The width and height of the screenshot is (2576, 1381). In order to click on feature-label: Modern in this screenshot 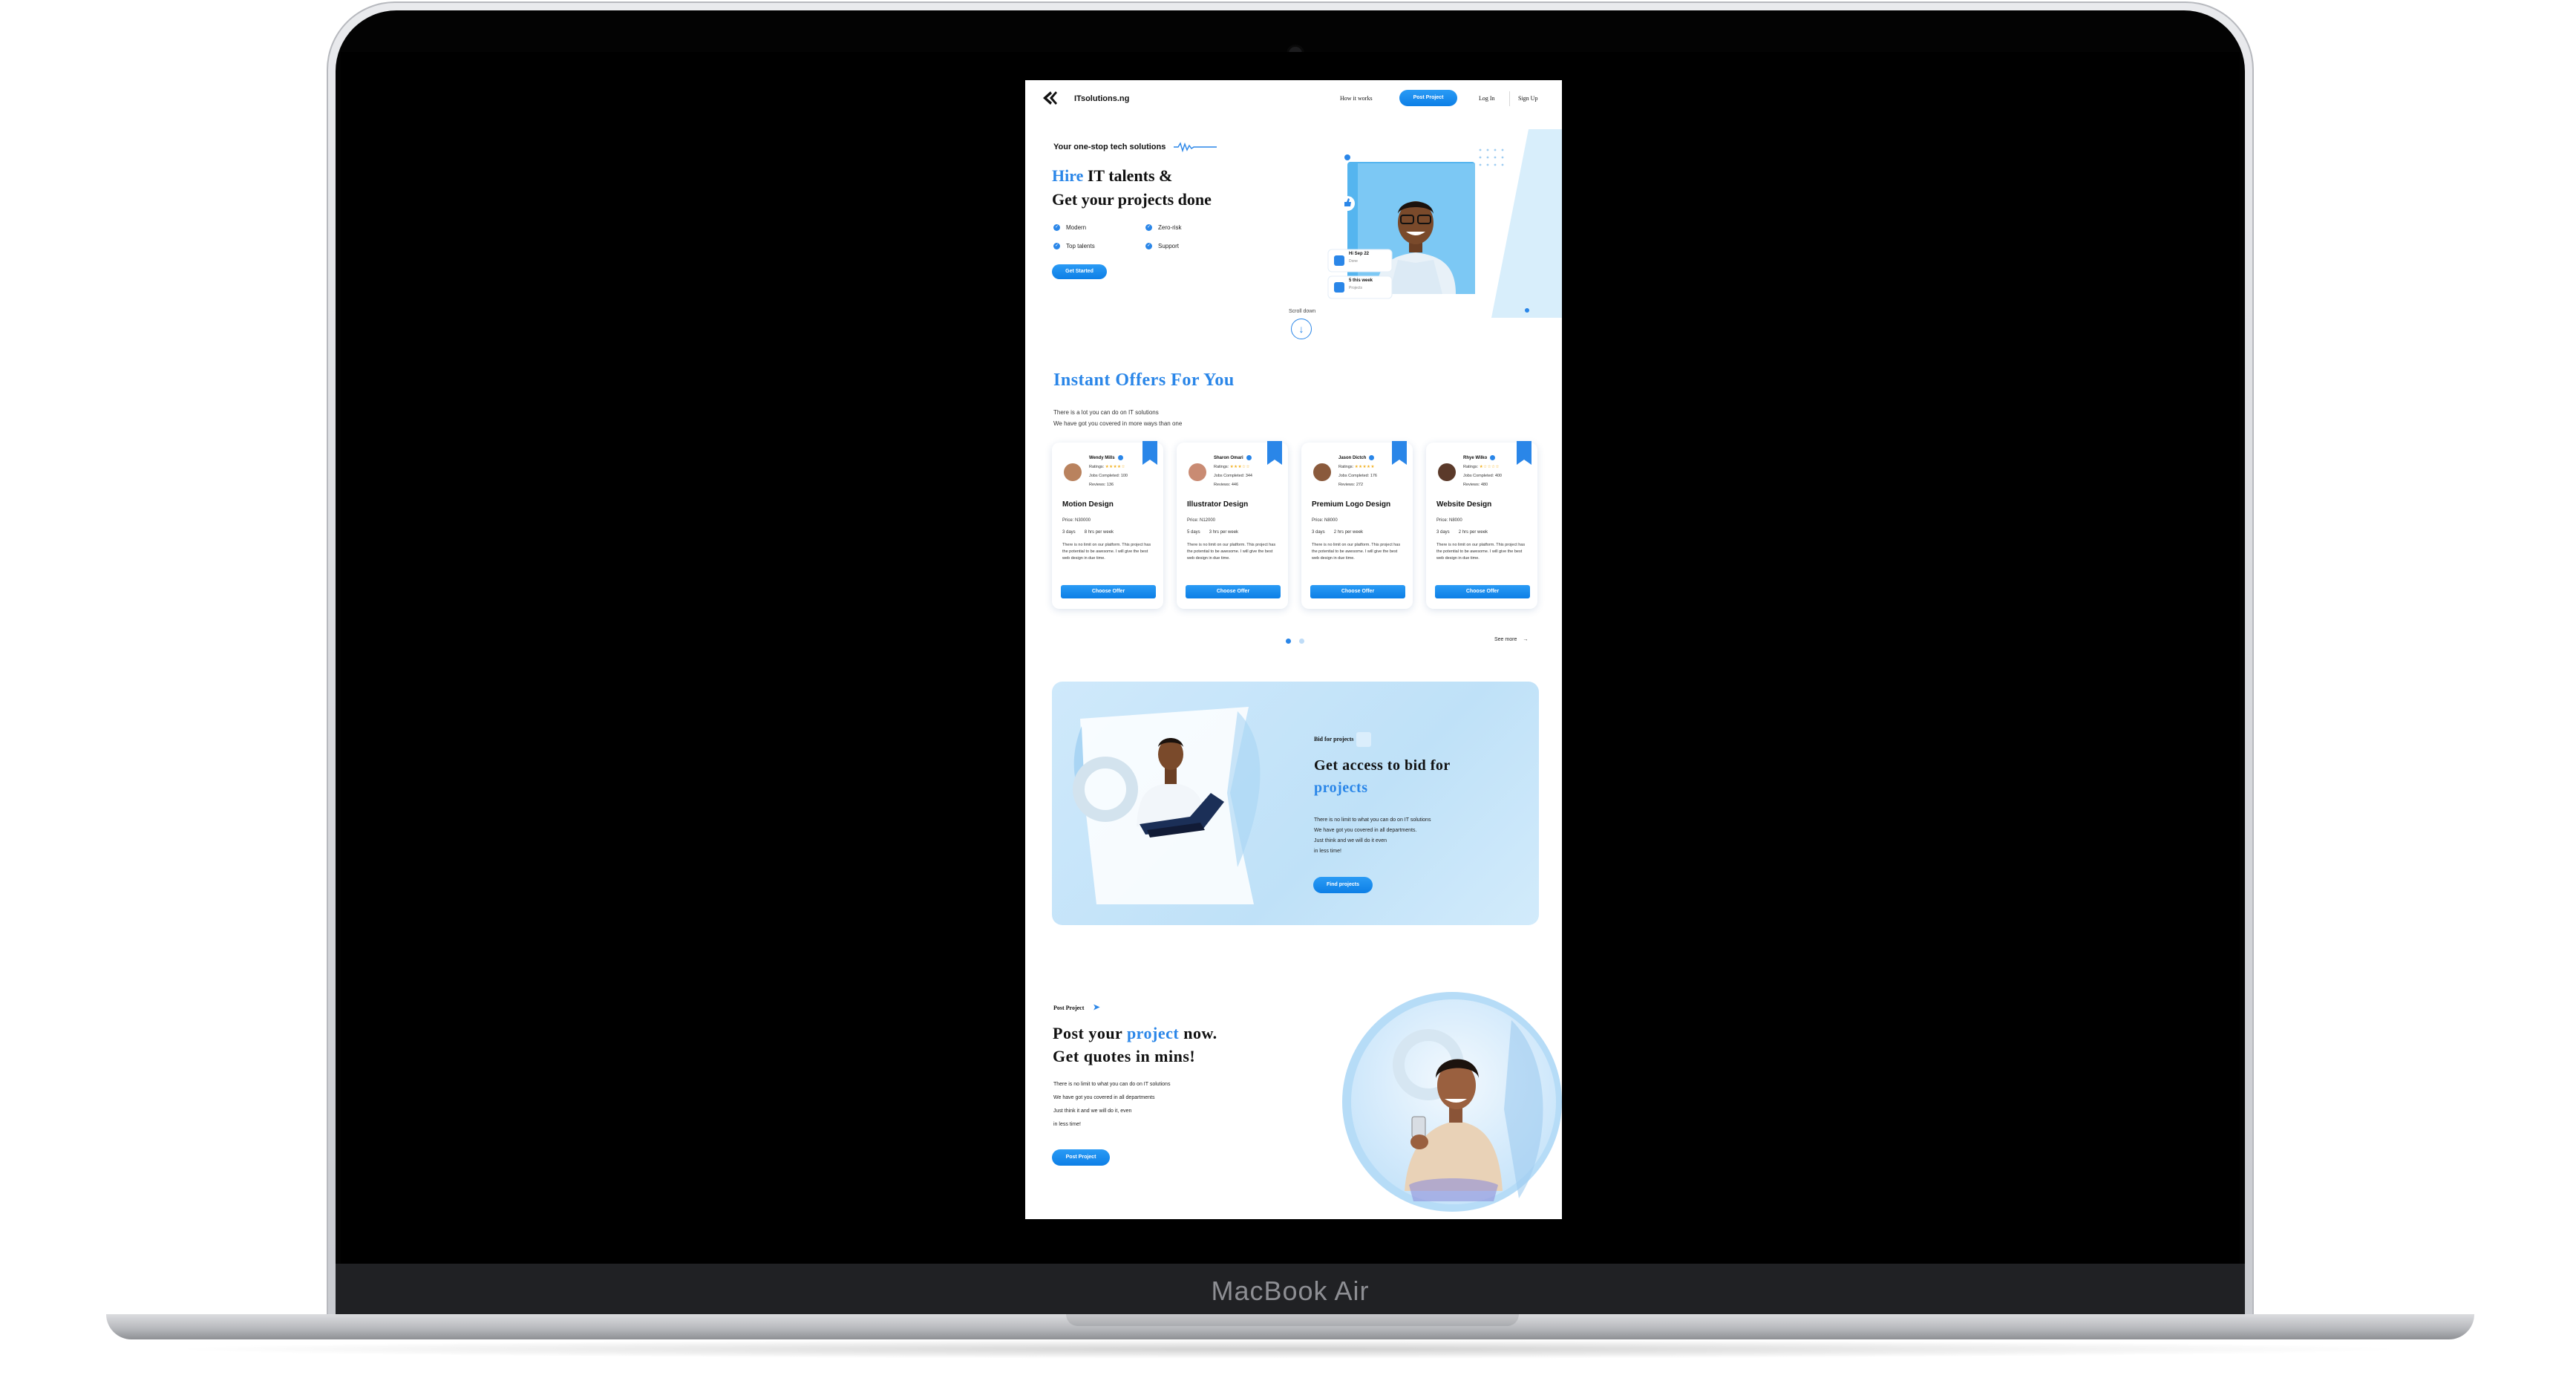, I will do `click(1076, 227)`.